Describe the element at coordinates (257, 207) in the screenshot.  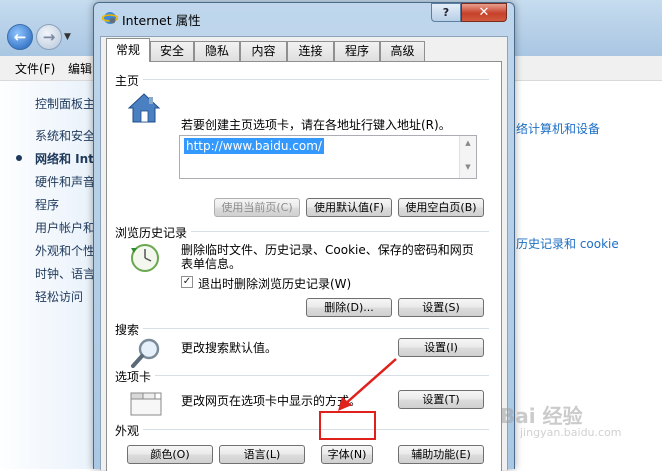
I see `use-current-button: 使用当前页(C)` at that location.